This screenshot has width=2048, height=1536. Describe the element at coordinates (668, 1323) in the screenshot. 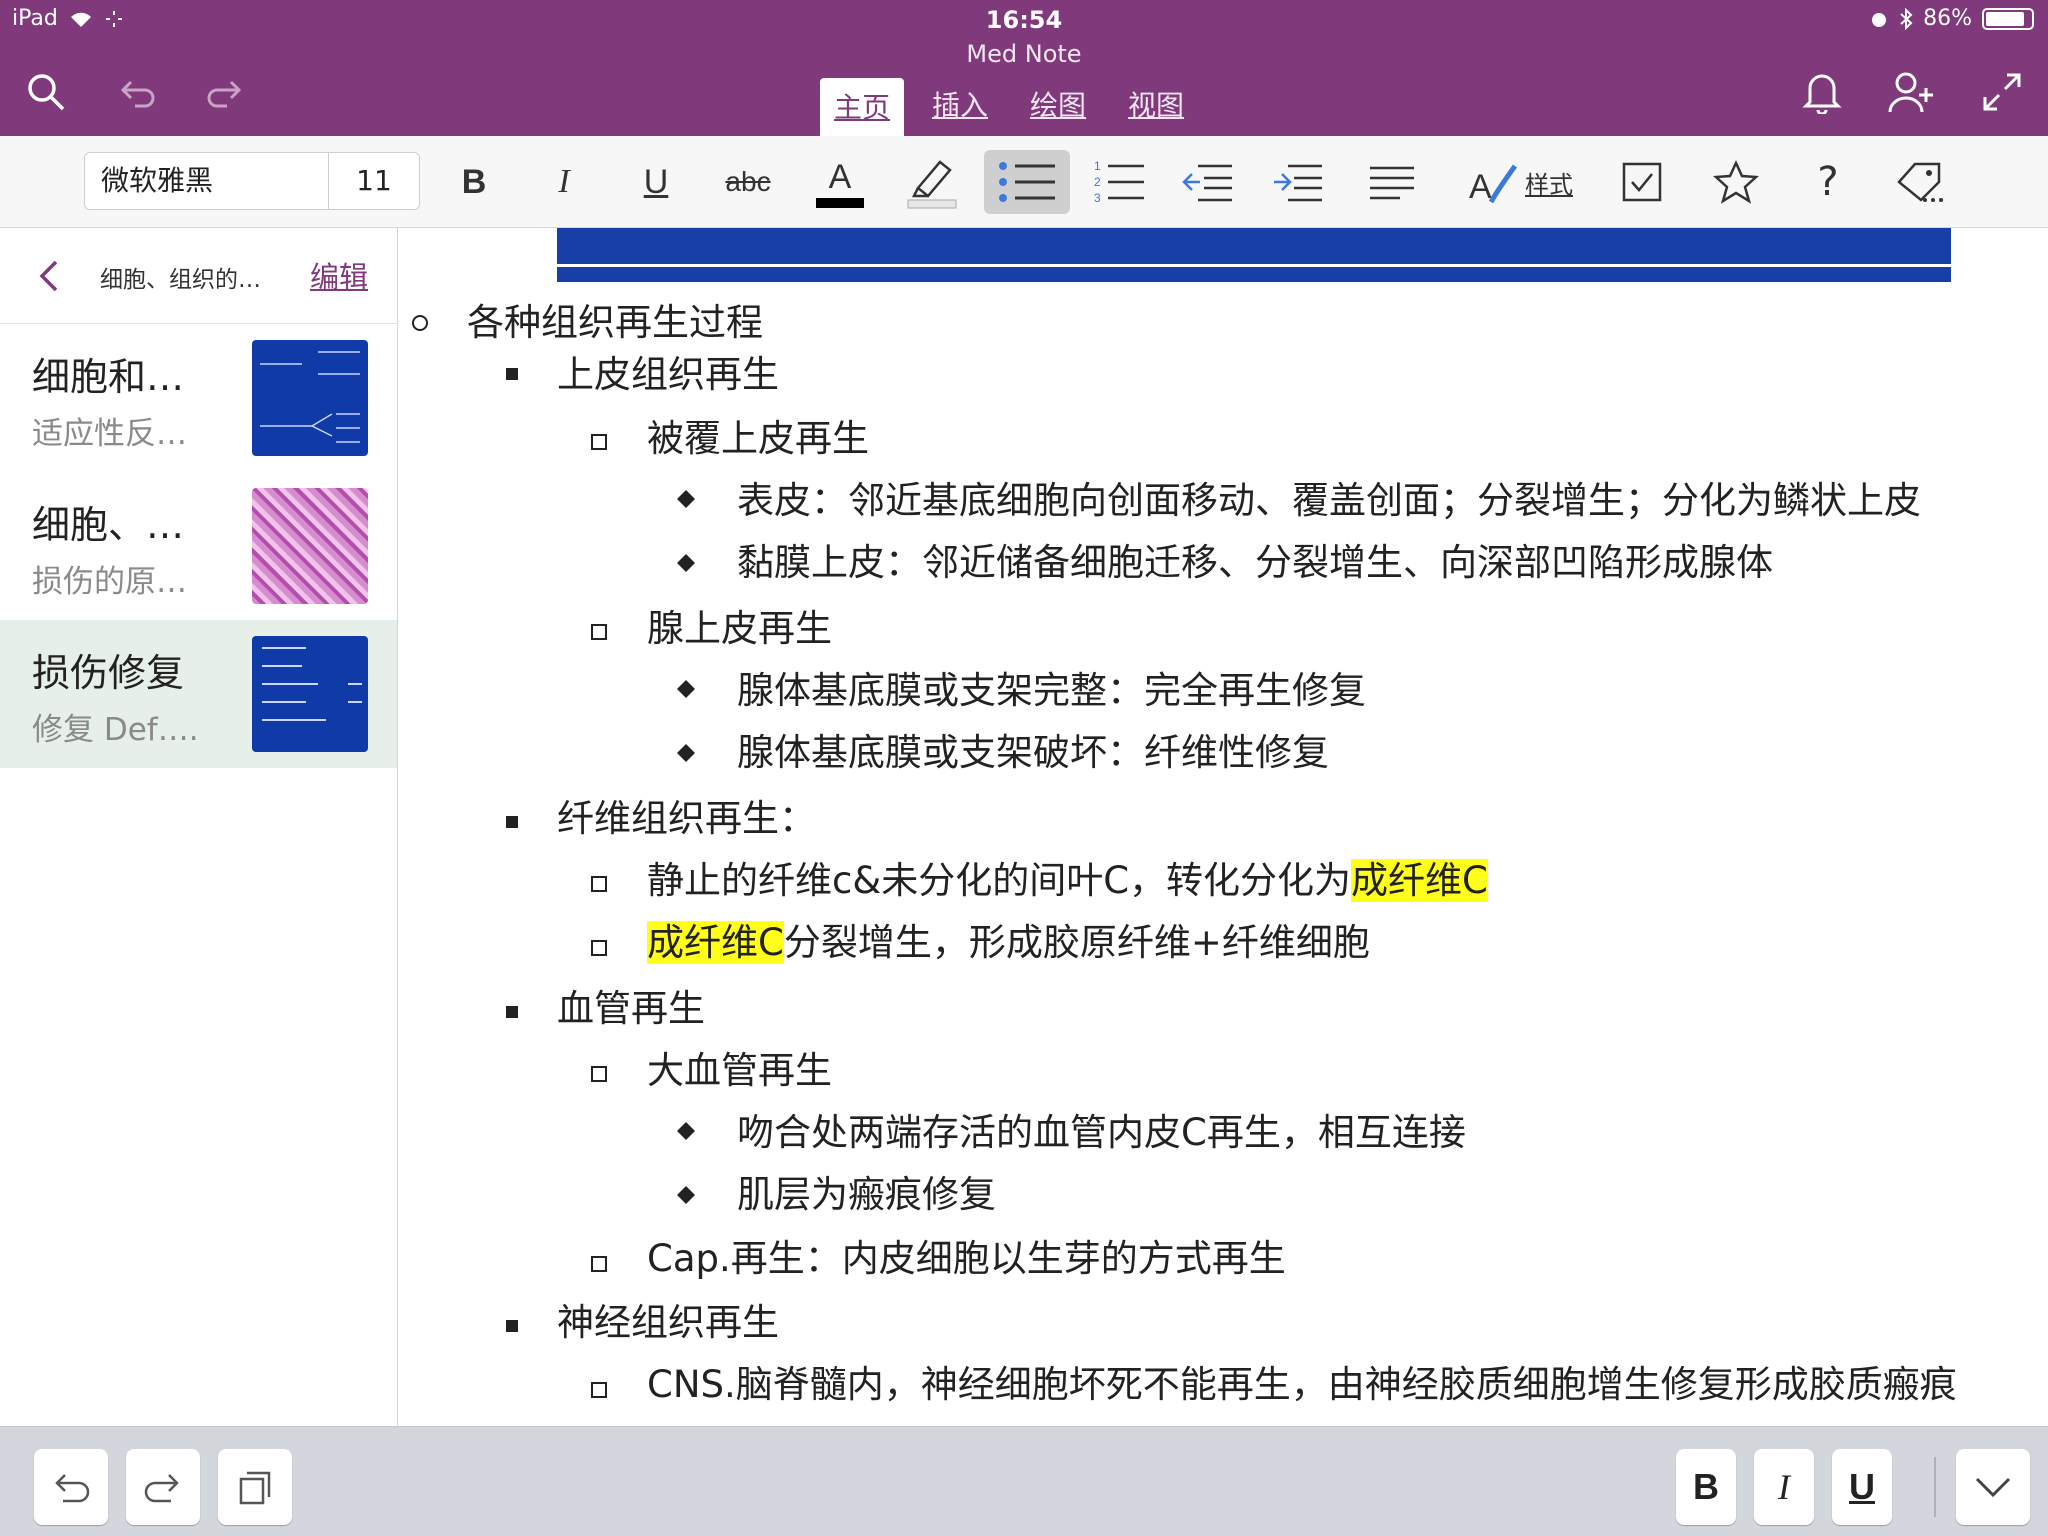

I see `outline-item-nerve: 神经组织再生` at that location.